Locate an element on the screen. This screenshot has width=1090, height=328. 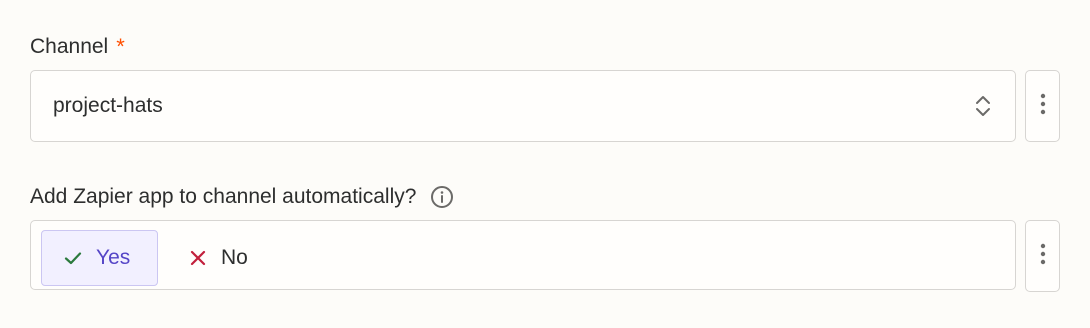
check-icon is located at coordinates (73, 258).